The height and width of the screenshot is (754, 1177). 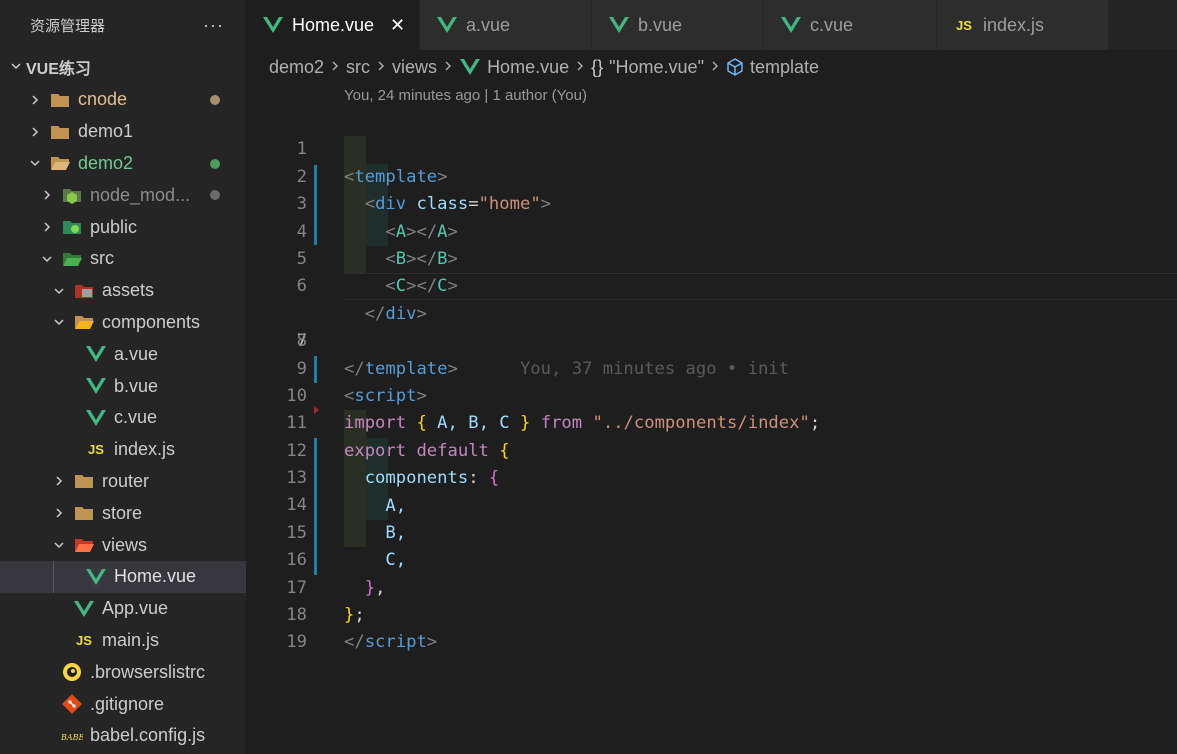 I want to click on tree-item-views: views, so click(x=123, y=545).